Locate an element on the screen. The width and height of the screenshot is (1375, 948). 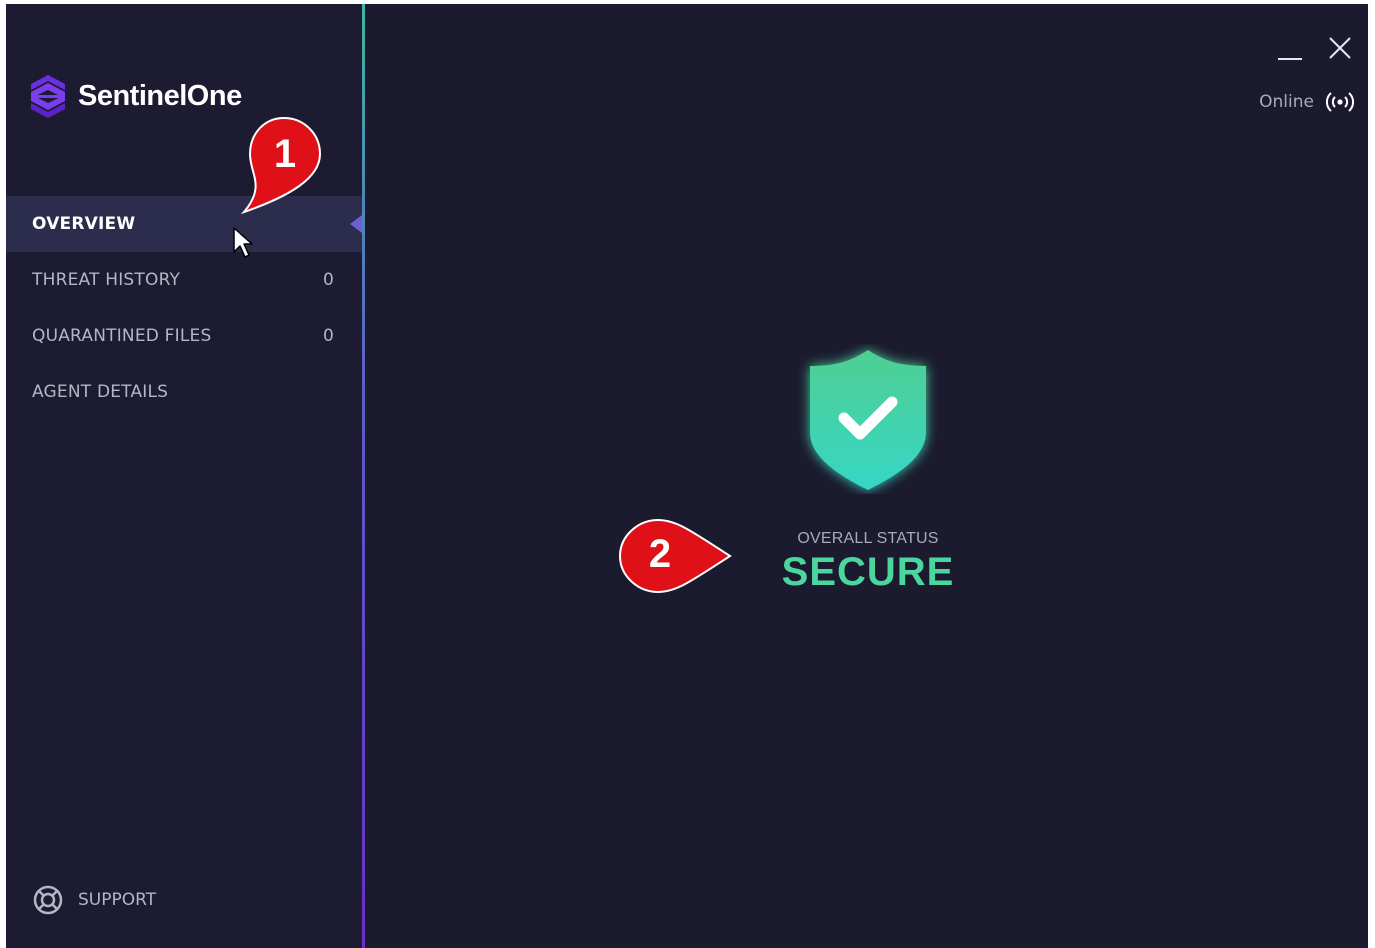
broadcast-icon is located at coordinates (1340, 102).